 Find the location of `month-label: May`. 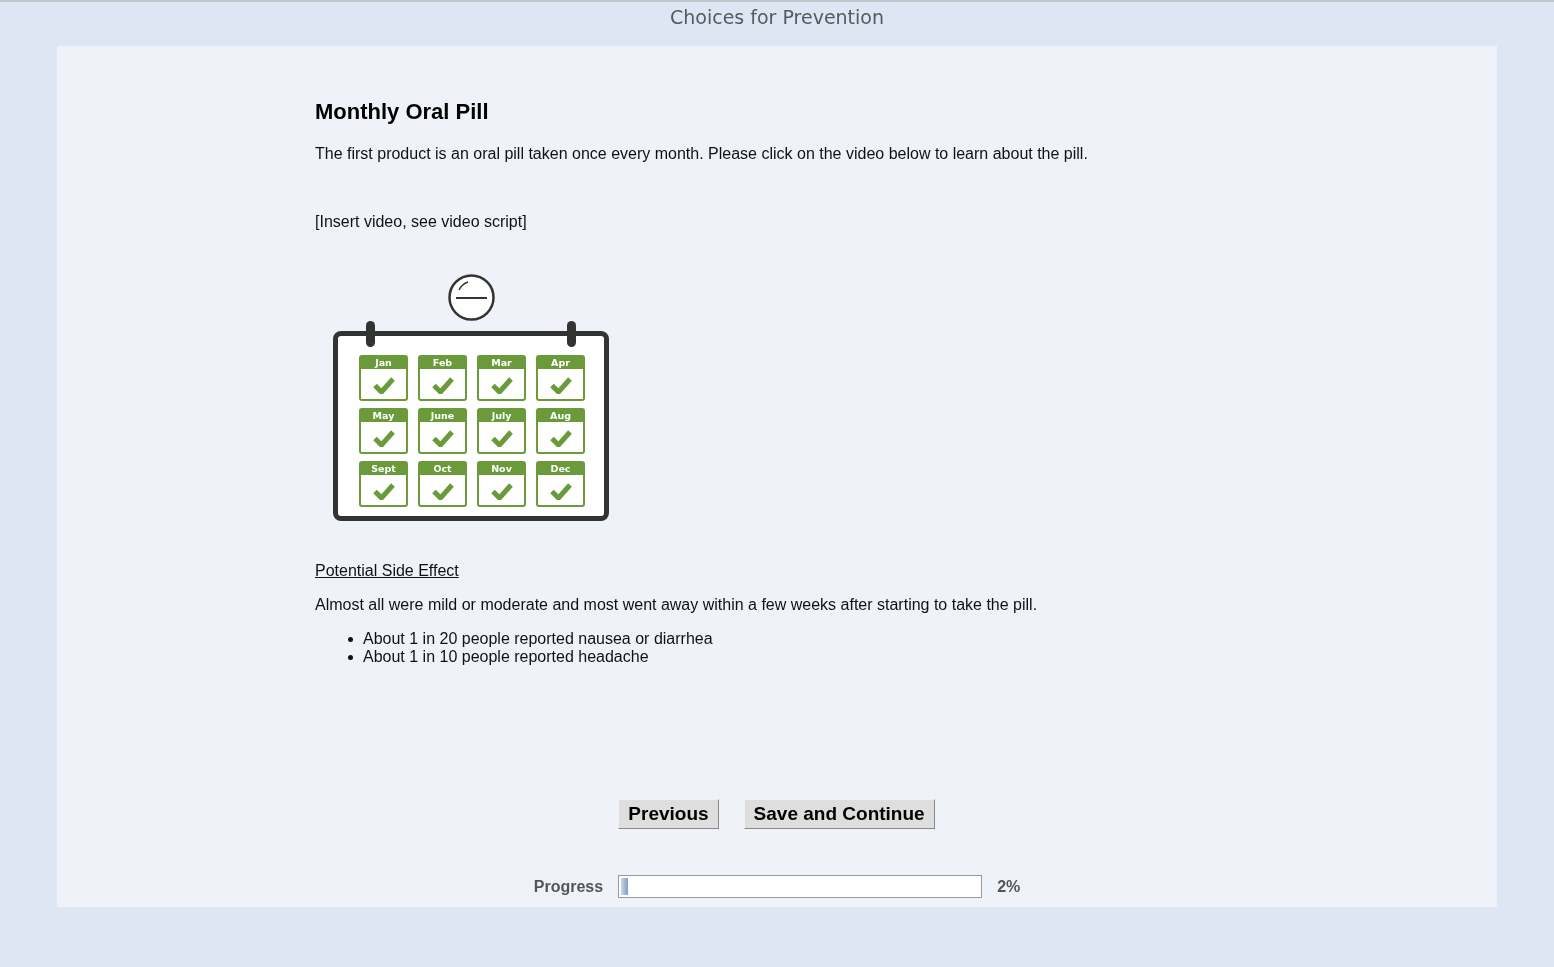

month-label: May is located at coordinates (383, 416).